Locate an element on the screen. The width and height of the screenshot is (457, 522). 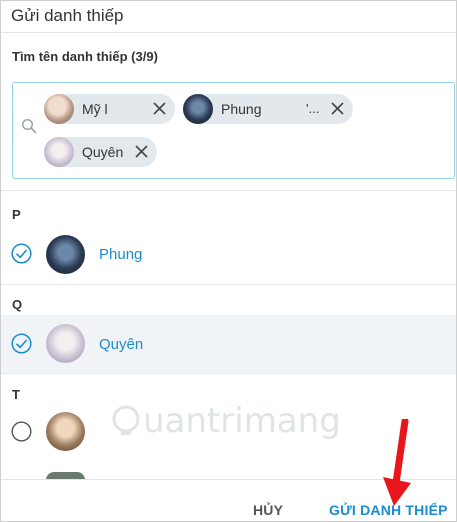
watermark: uantrimang is located at coordinates (225, 421).